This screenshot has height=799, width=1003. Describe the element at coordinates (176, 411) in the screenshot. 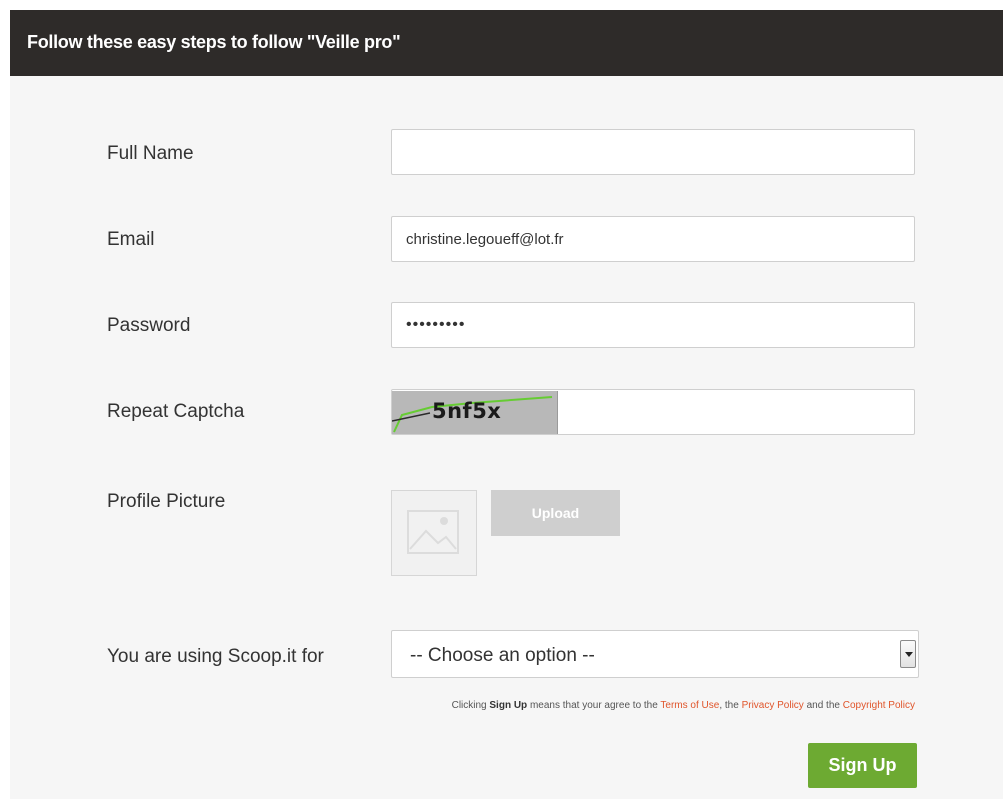

I see `captcha-label: Repeat Captcha` at that location.